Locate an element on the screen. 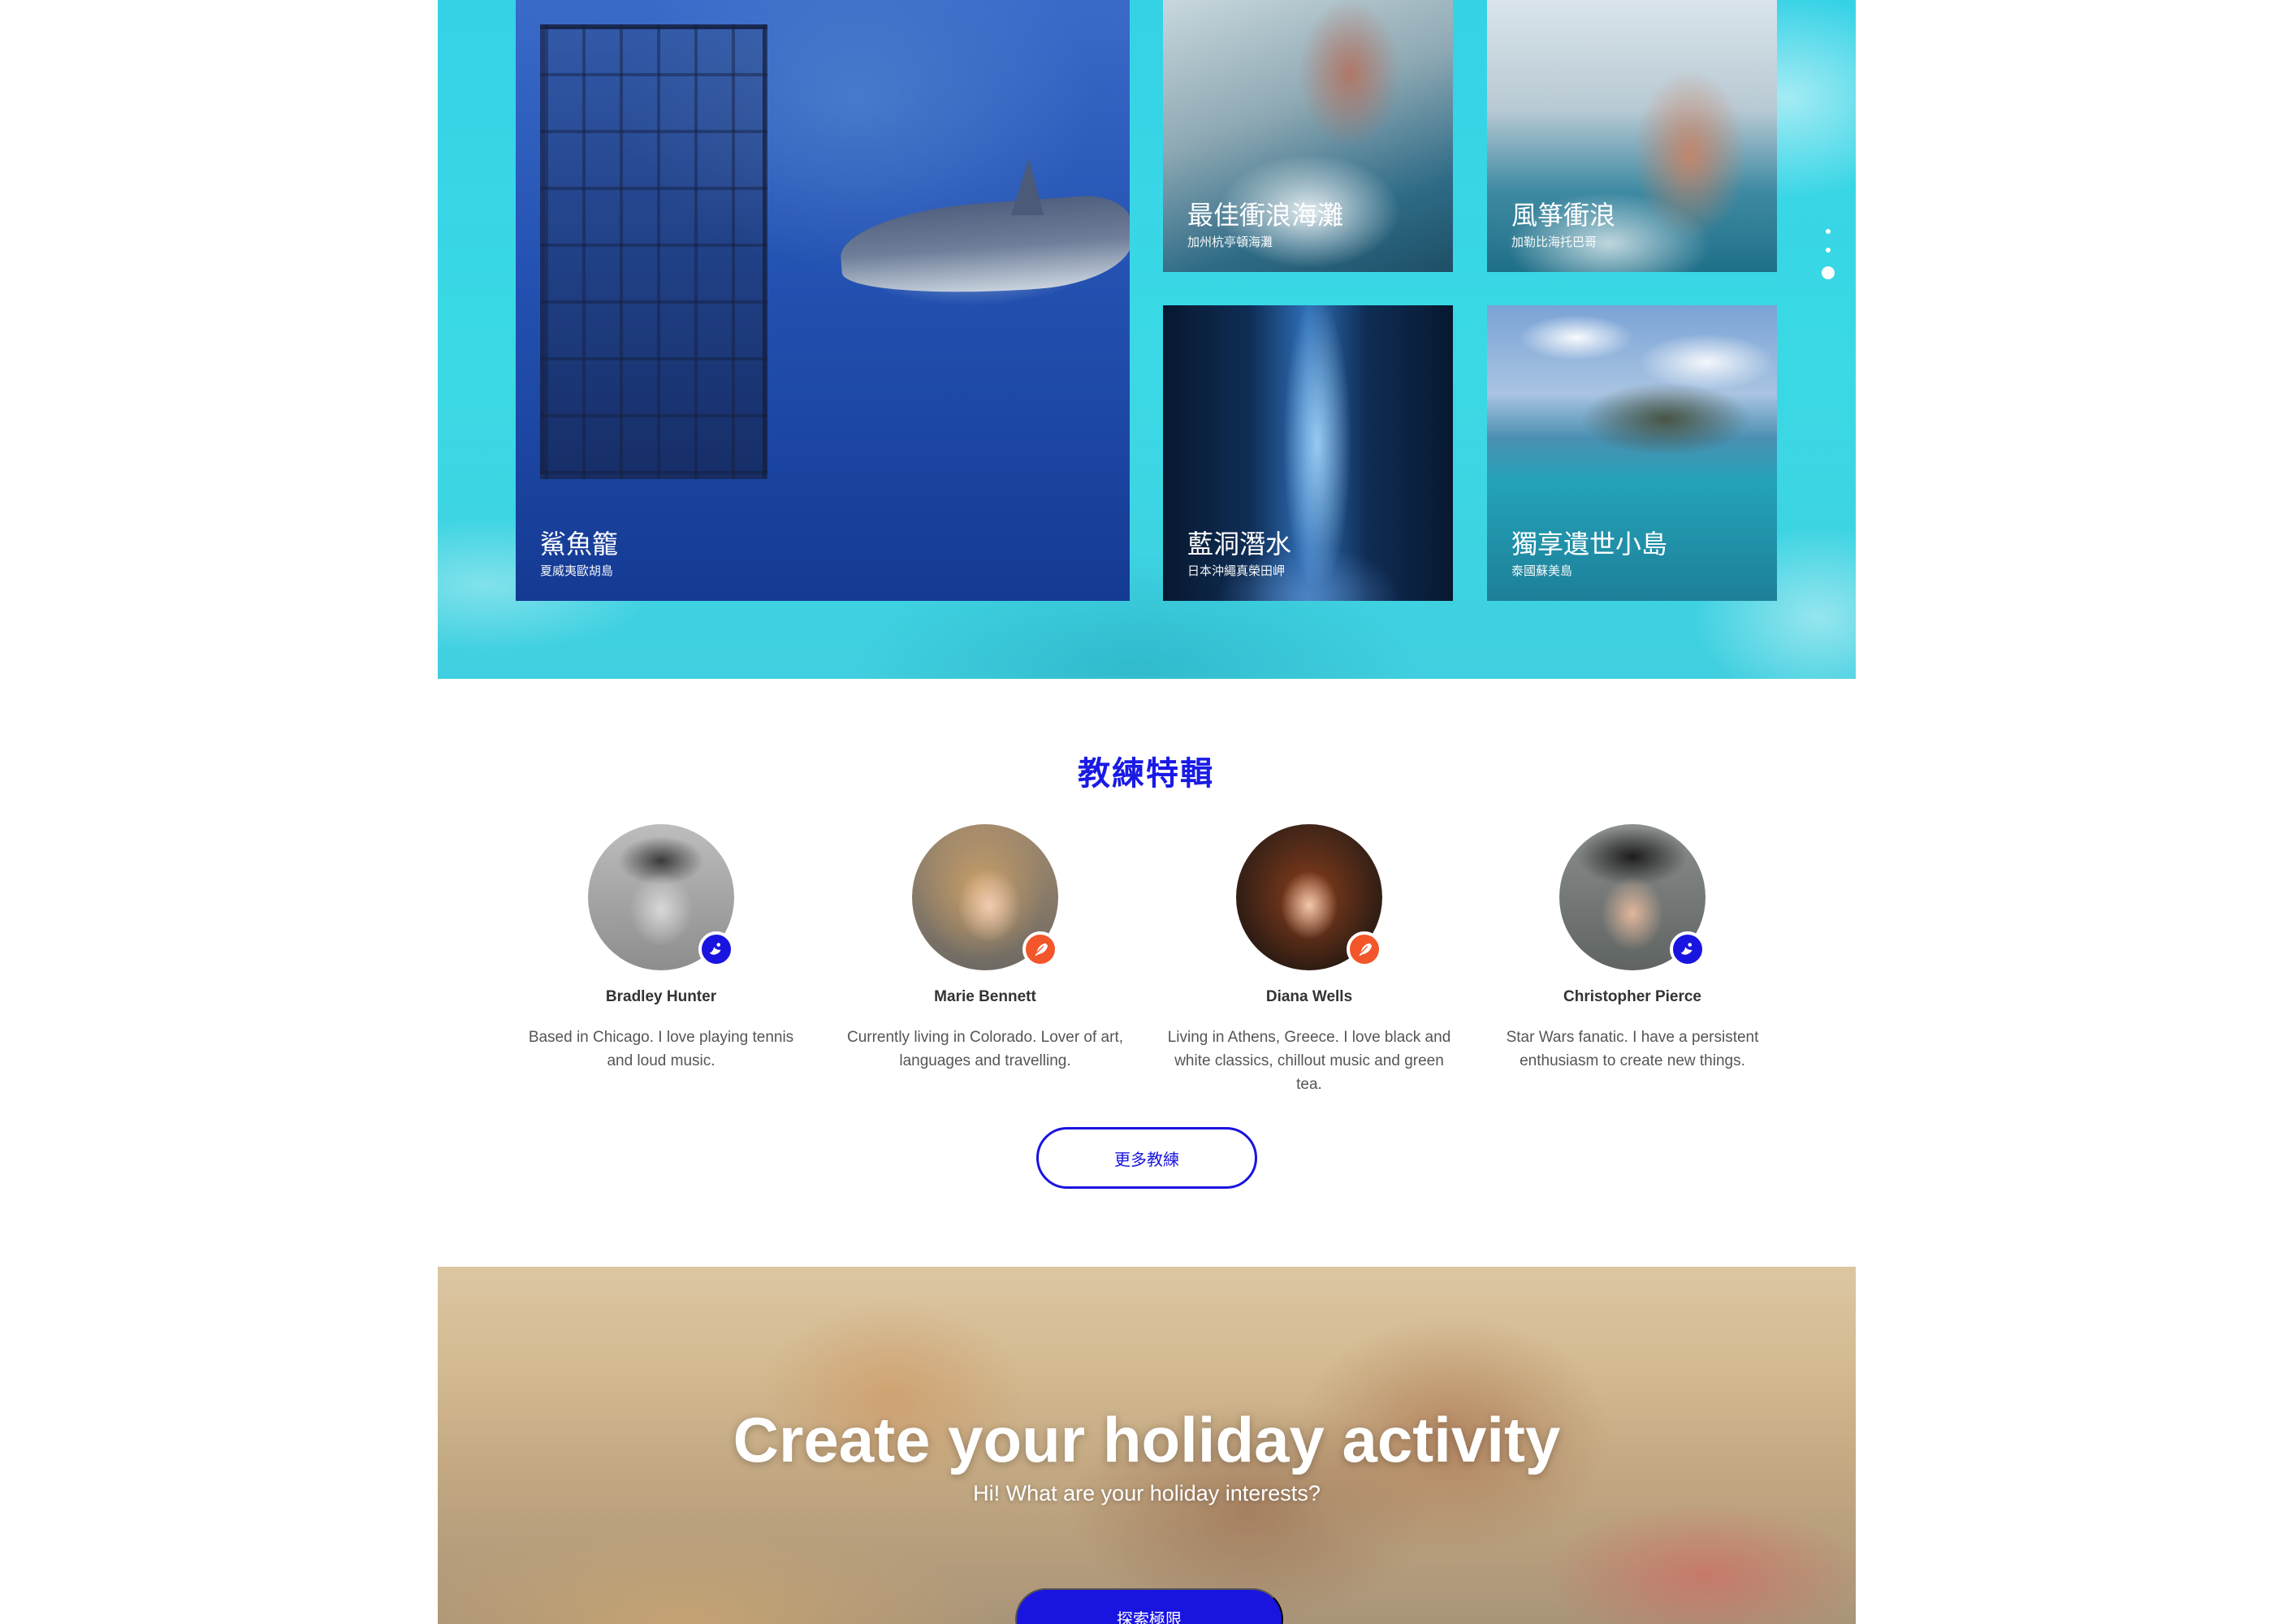  tile-caption: 鯊魚籠 夏威夷歐胡島 is located at coordinates (579, 554).